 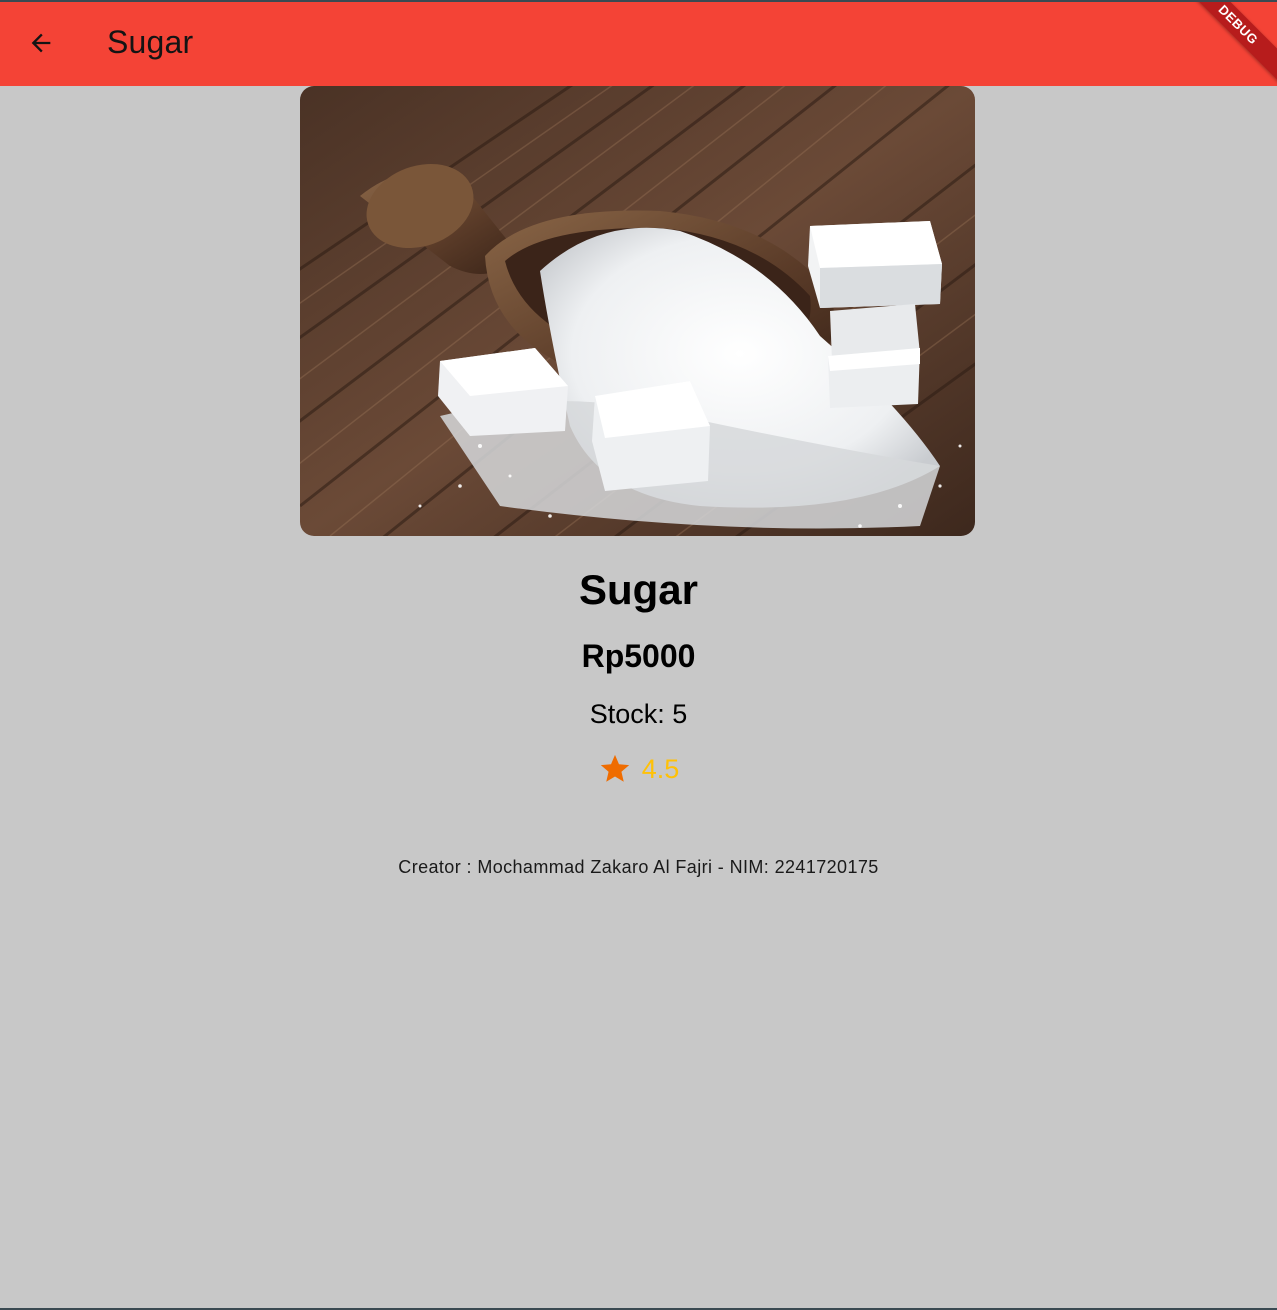 I want to click on product-name: Sugar, so click(x=638, y=589).